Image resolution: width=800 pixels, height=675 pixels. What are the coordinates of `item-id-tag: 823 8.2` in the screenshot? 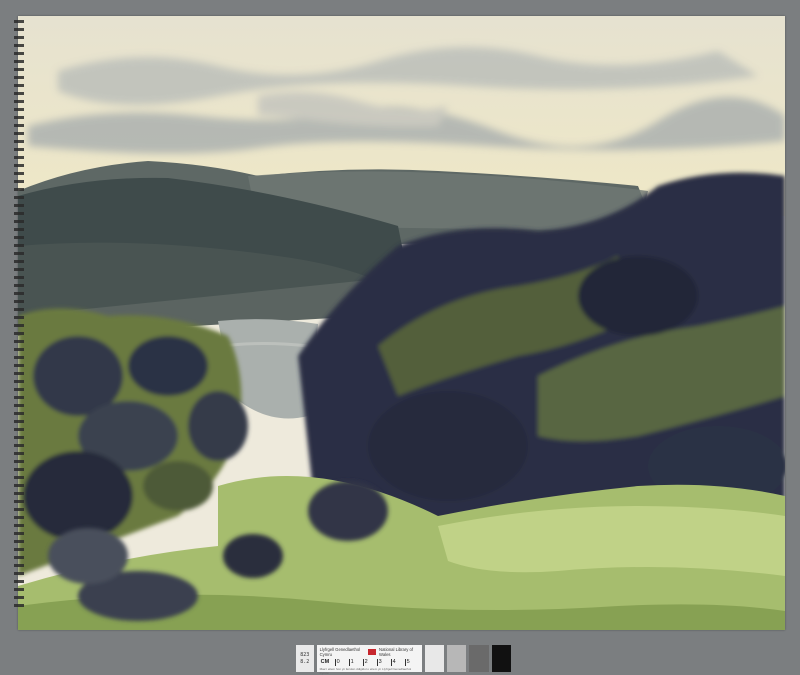 It's located at (305, 658).